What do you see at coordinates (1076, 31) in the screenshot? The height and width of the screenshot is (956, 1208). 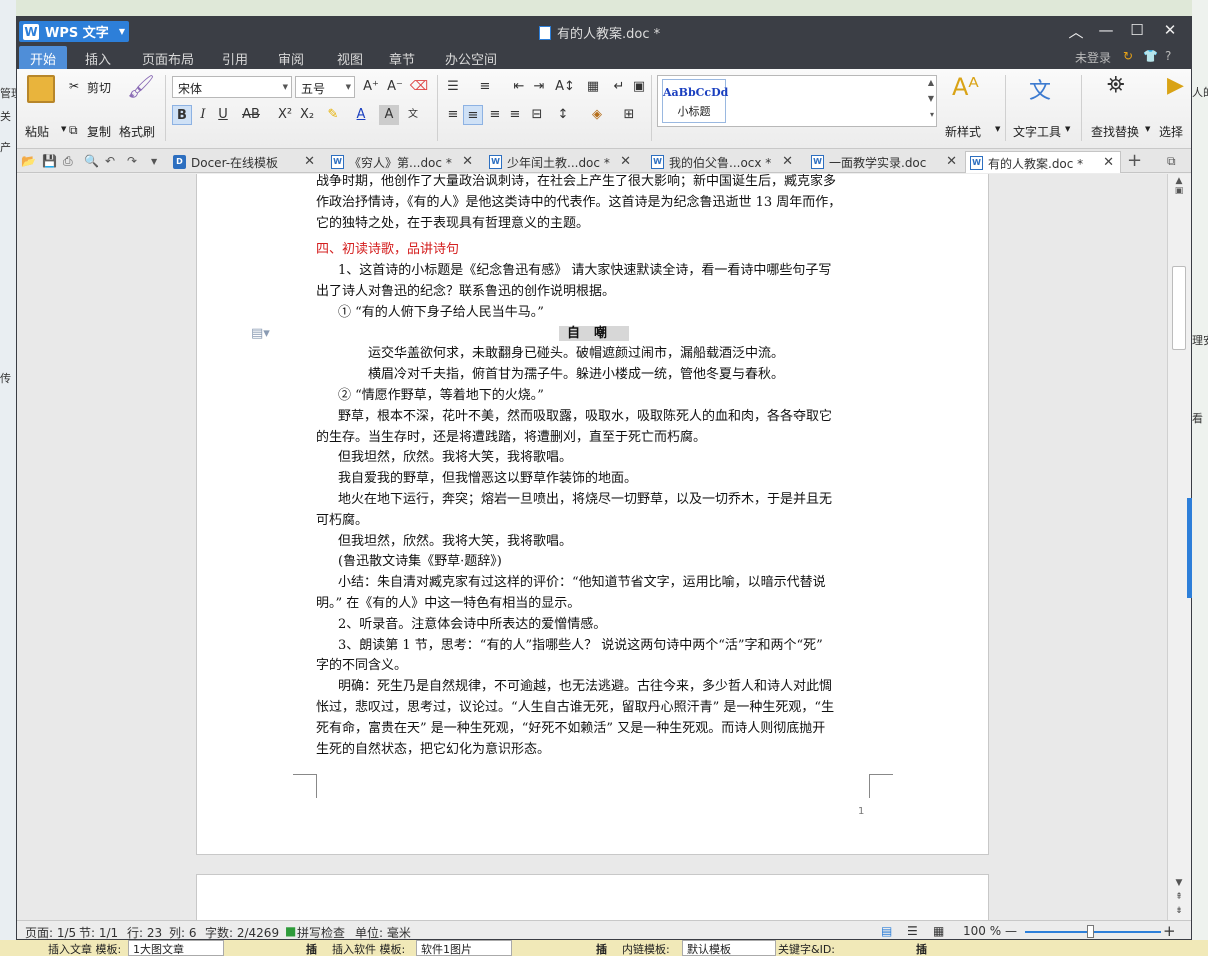 I see `collapse-ribbon-icon: ︿` at bounding box center [1076, 31].